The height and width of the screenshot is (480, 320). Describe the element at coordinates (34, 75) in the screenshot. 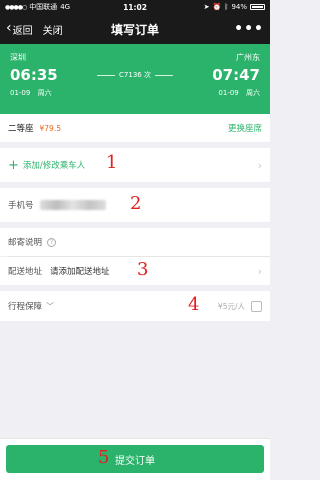

I see `depart-time: 06:35` at that location.